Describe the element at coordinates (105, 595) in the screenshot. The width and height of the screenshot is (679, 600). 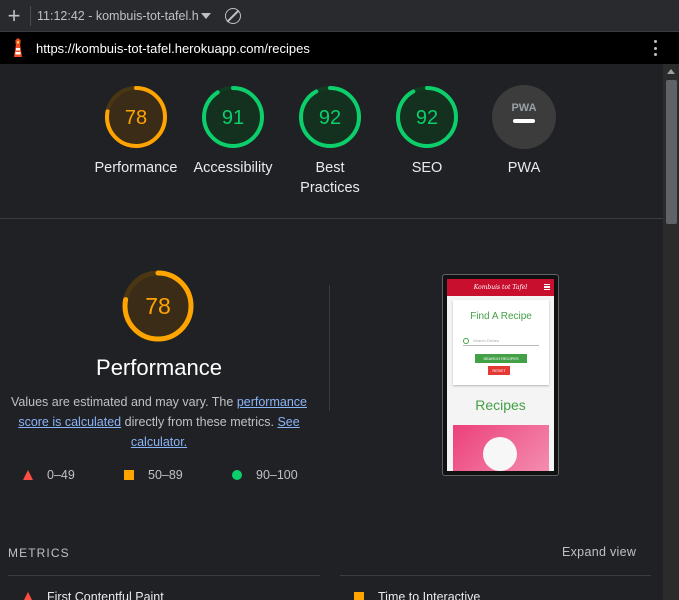
I see `metric-label: First Contentful Paint` at that location.